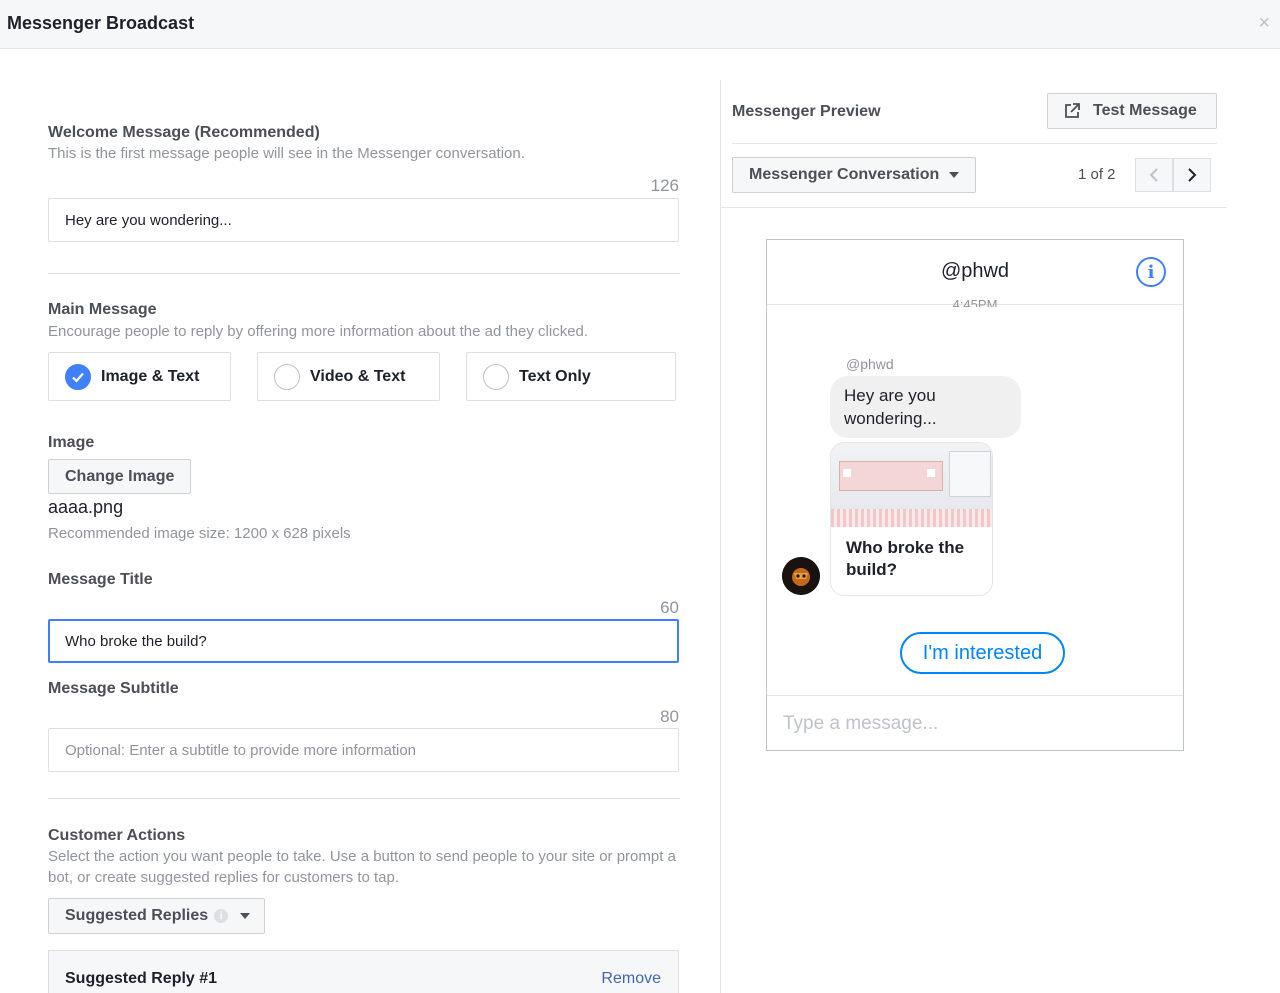 The image size is (1280, 993). What do you see at coordinates (358, 376) in the screenshot?
I see `option-label: Video & Text` at bounding box center [358, 376].